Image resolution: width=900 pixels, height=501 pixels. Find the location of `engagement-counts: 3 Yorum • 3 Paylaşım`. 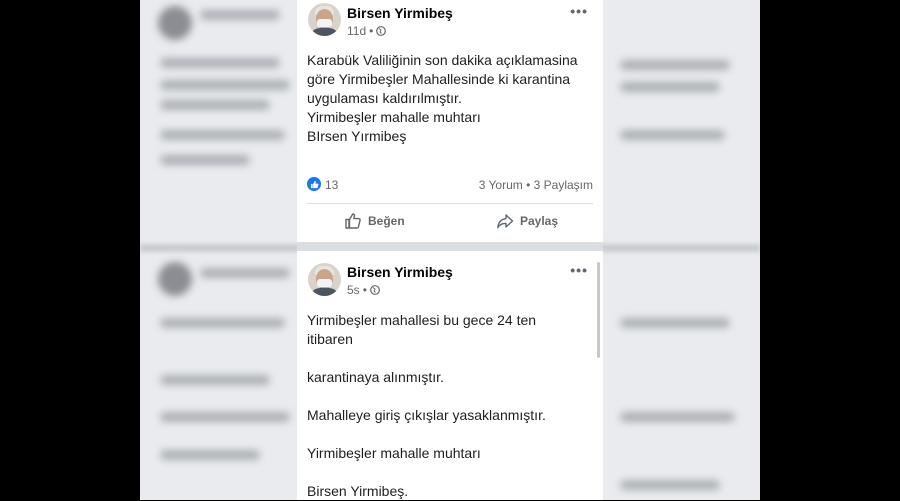

engagement-counts: 3 Yorum • 3 Paylaşım is located at coordinates (536, 185).